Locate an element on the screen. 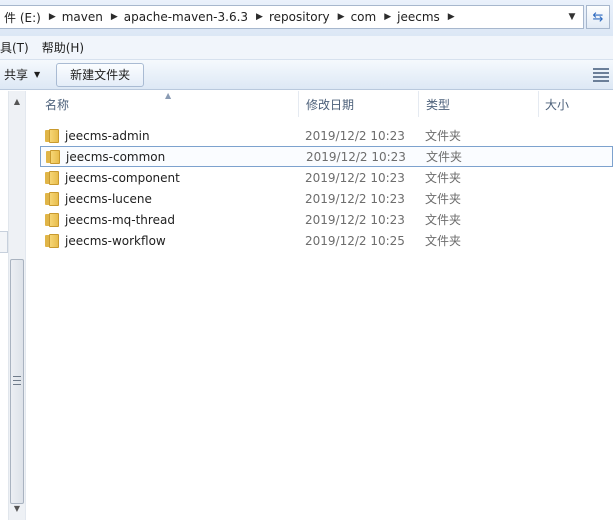 This screenshot has width=613, height=520. file-modified: 2019/12/2 10:25 is located at coordinates (355, 240).